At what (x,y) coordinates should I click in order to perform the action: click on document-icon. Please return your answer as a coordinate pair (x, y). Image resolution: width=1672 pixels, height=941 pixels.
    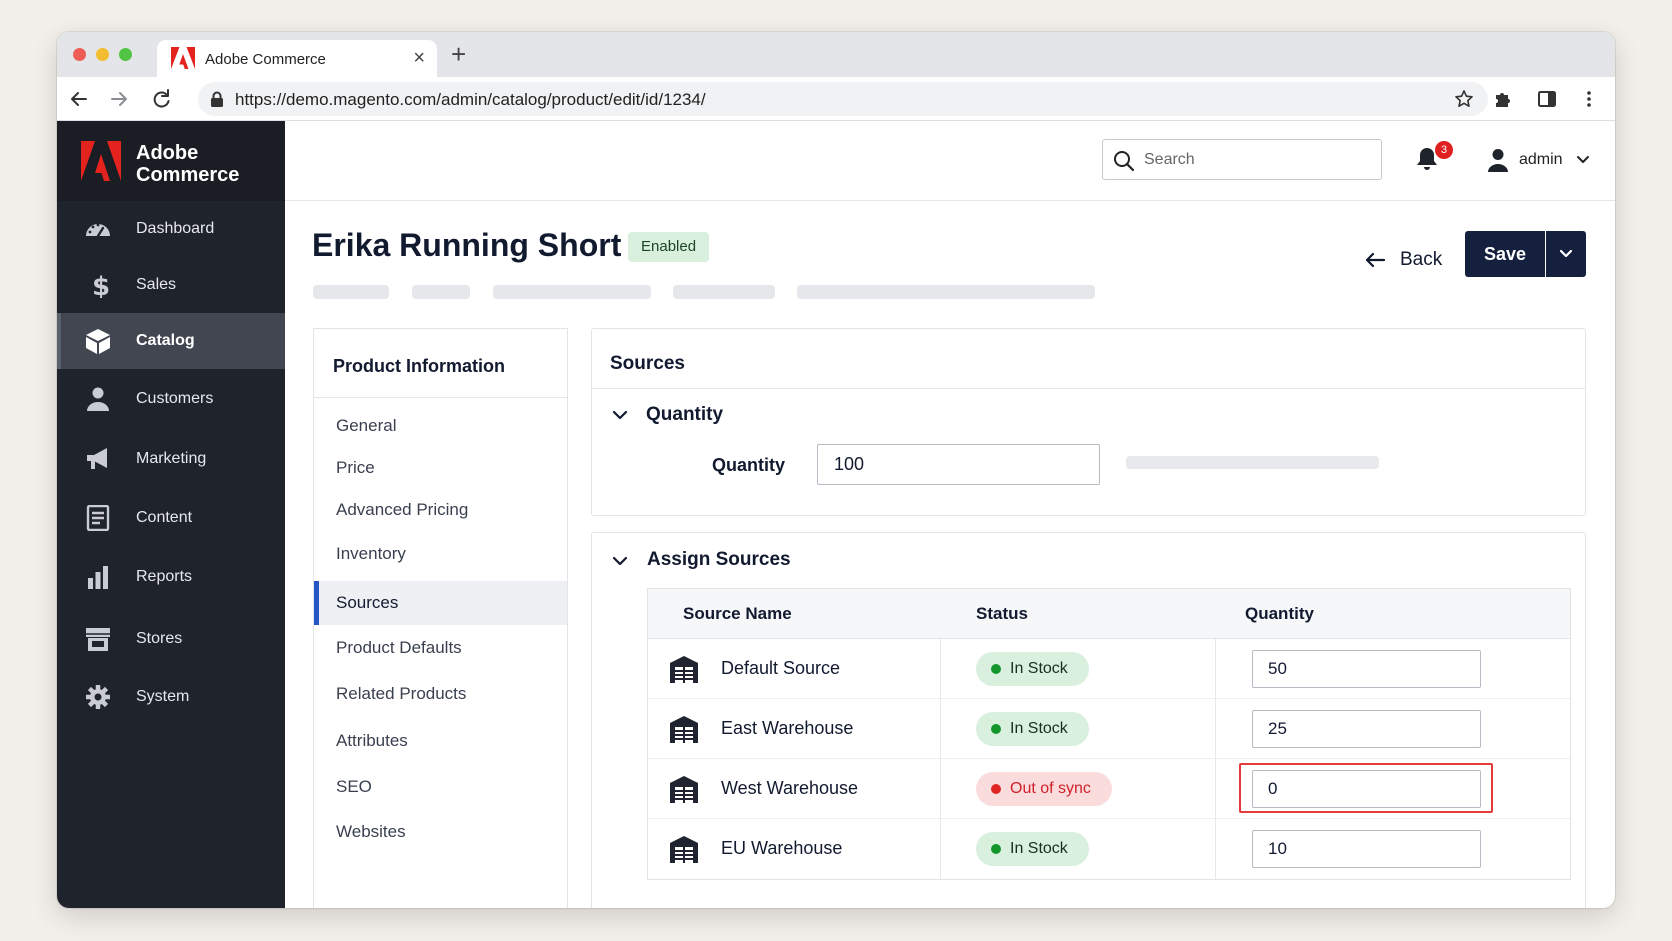
    Looking at the image, I should click on (98, 518).